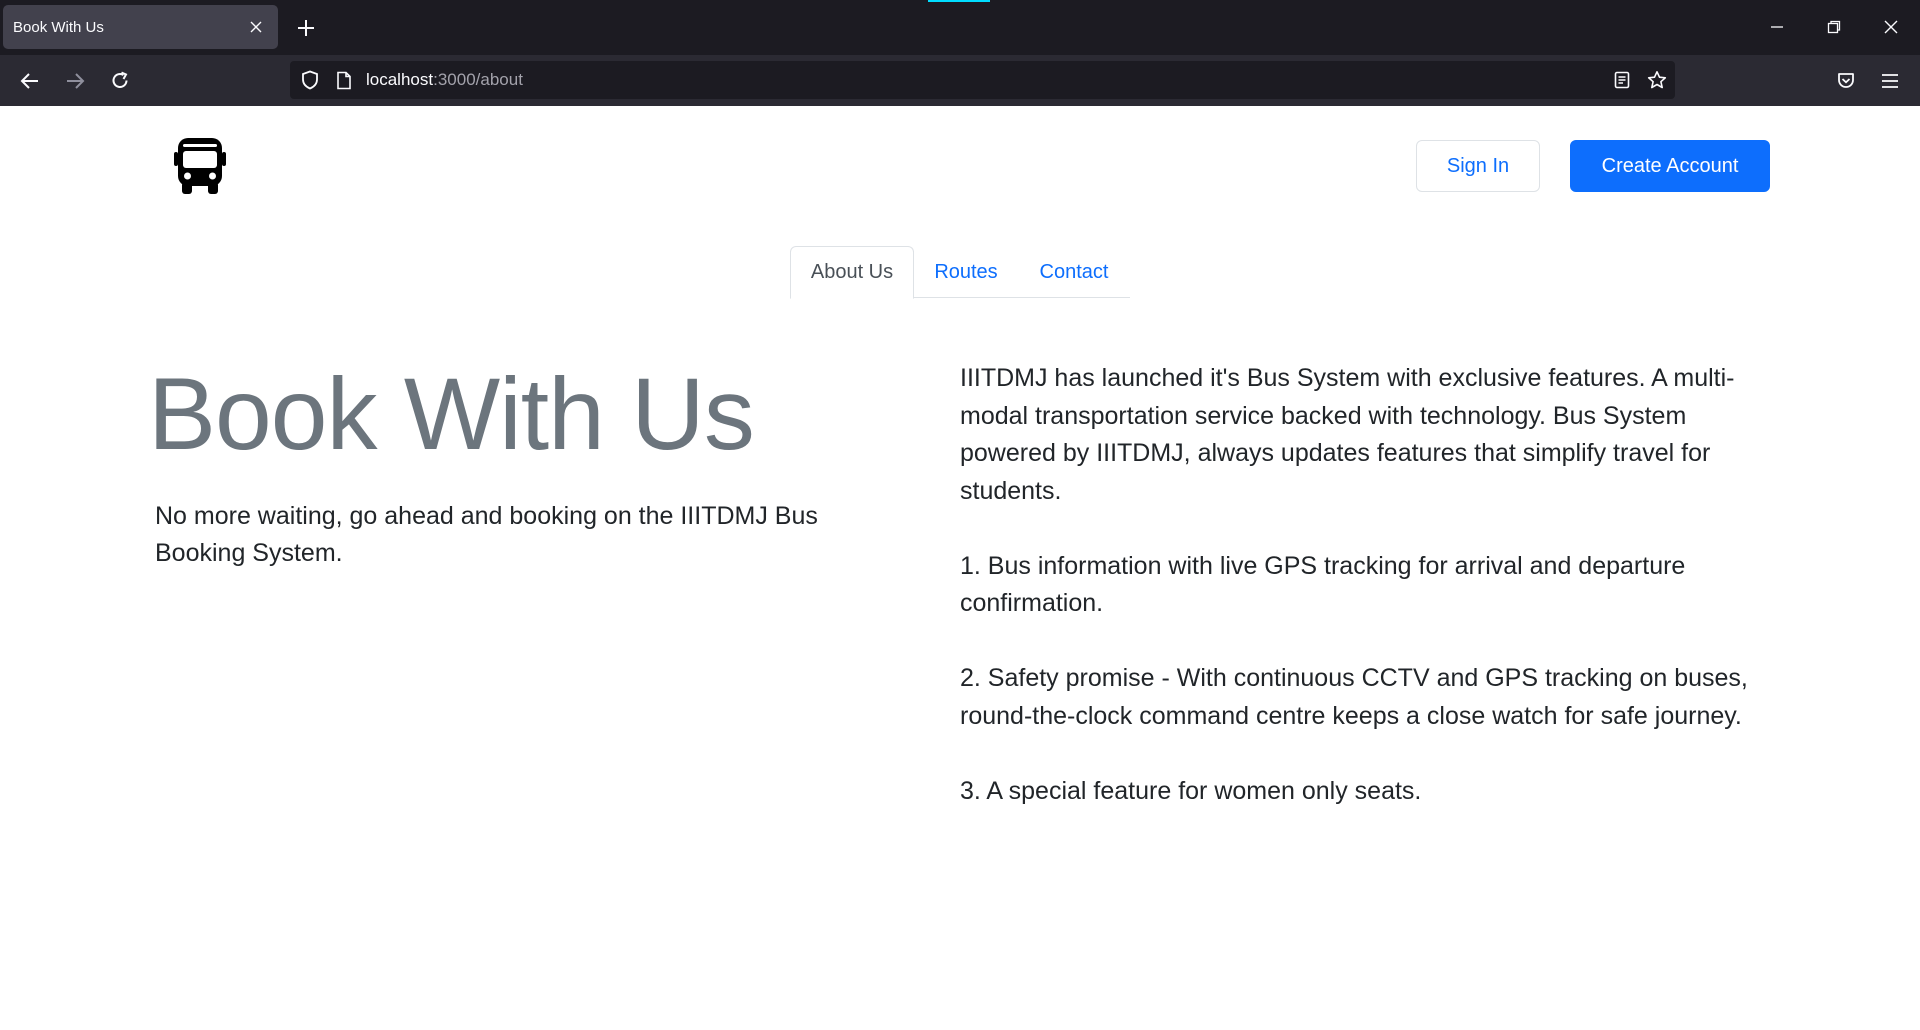 The height and width of the screenshot is (1030, 1920). What do you see at coordinates (478, 79) in the screenshot?
I see `url-path: :3000/about` at bounding box center [478, 79].